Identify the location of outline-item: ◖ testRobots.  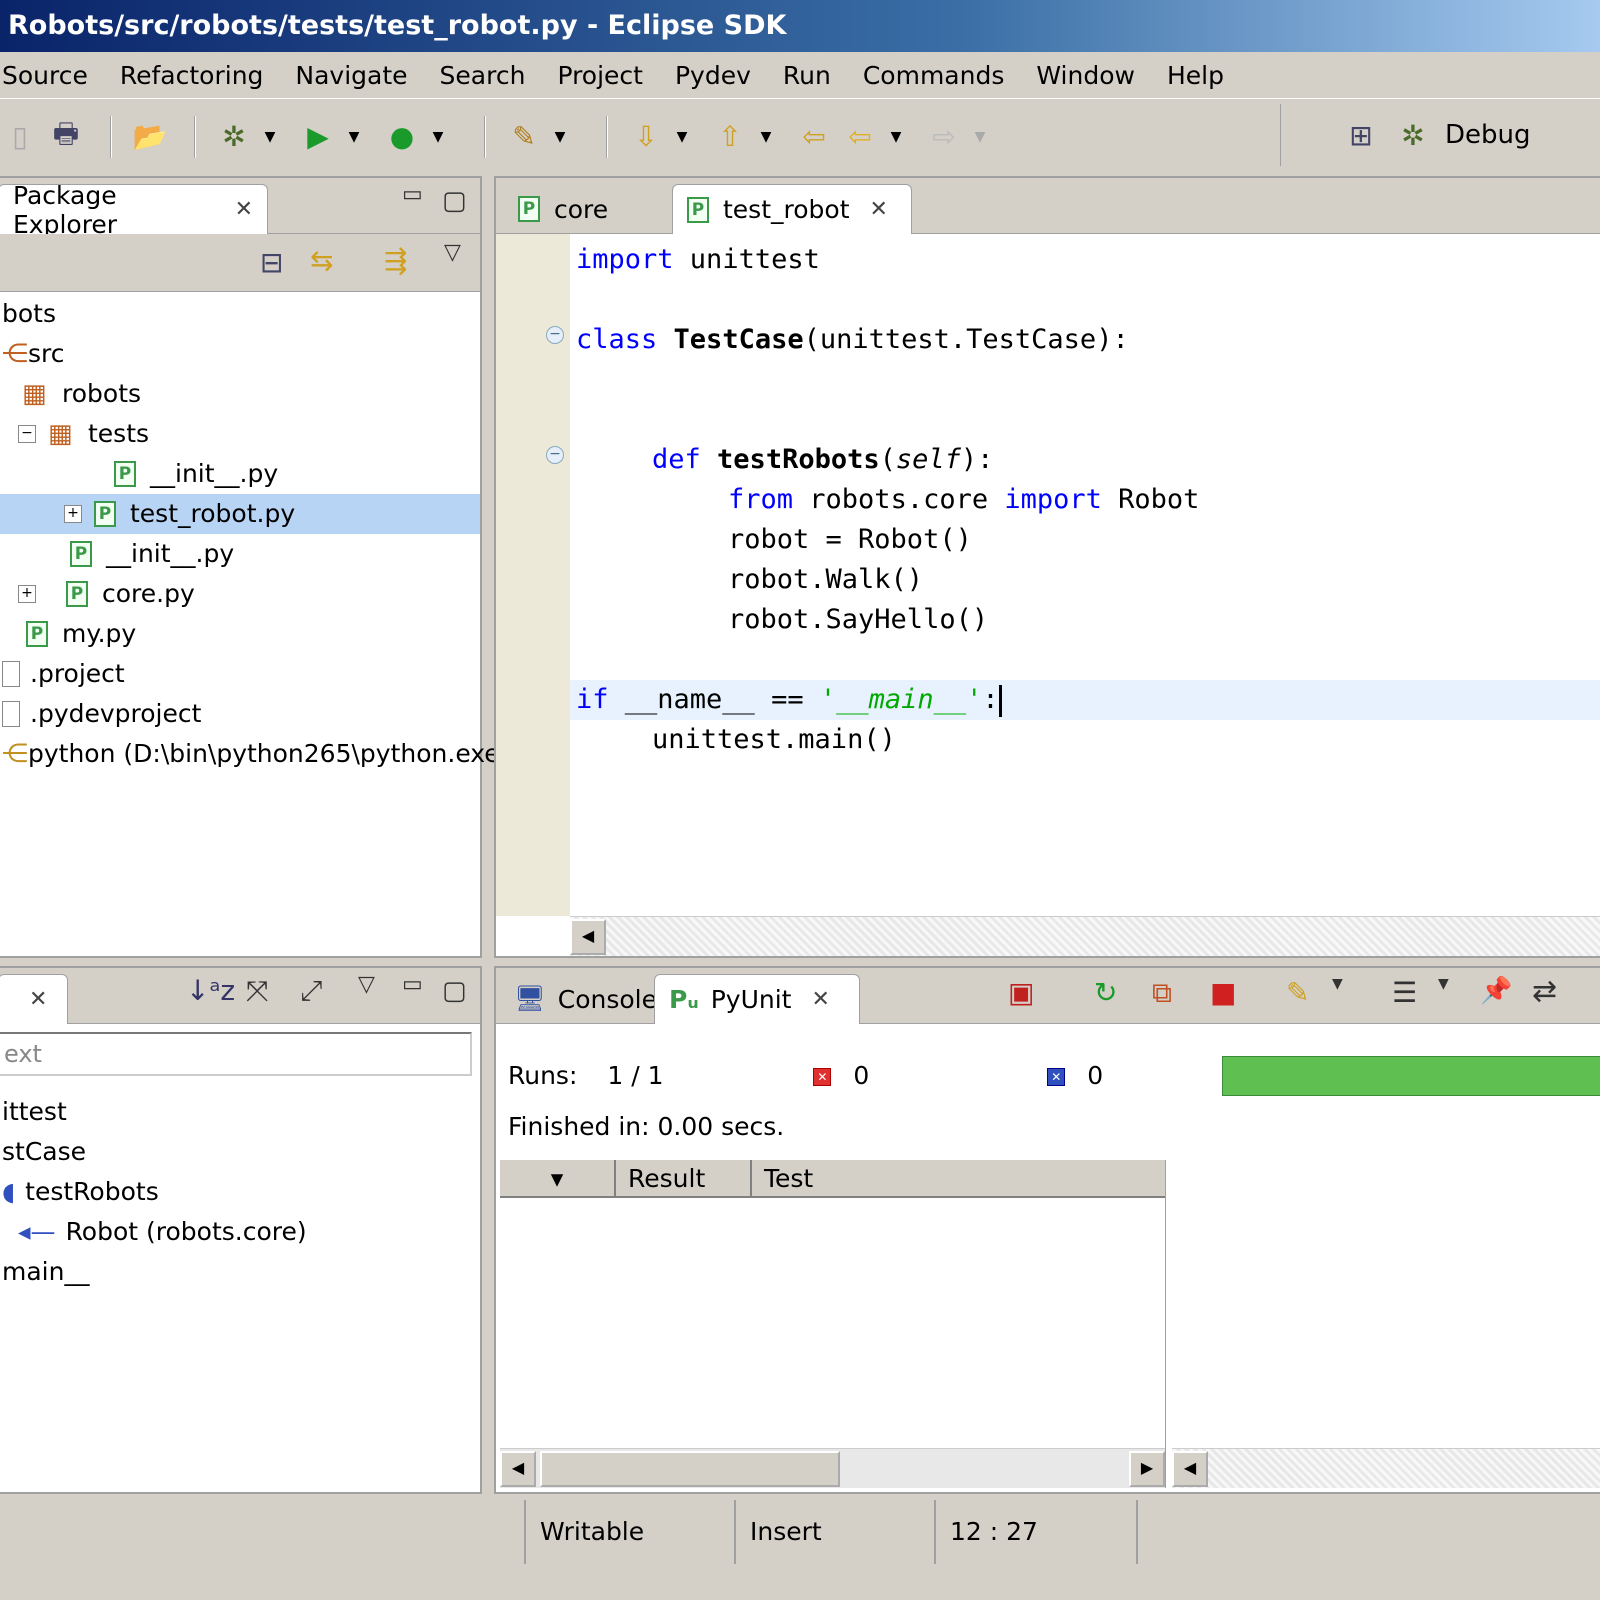
(80, 1192).